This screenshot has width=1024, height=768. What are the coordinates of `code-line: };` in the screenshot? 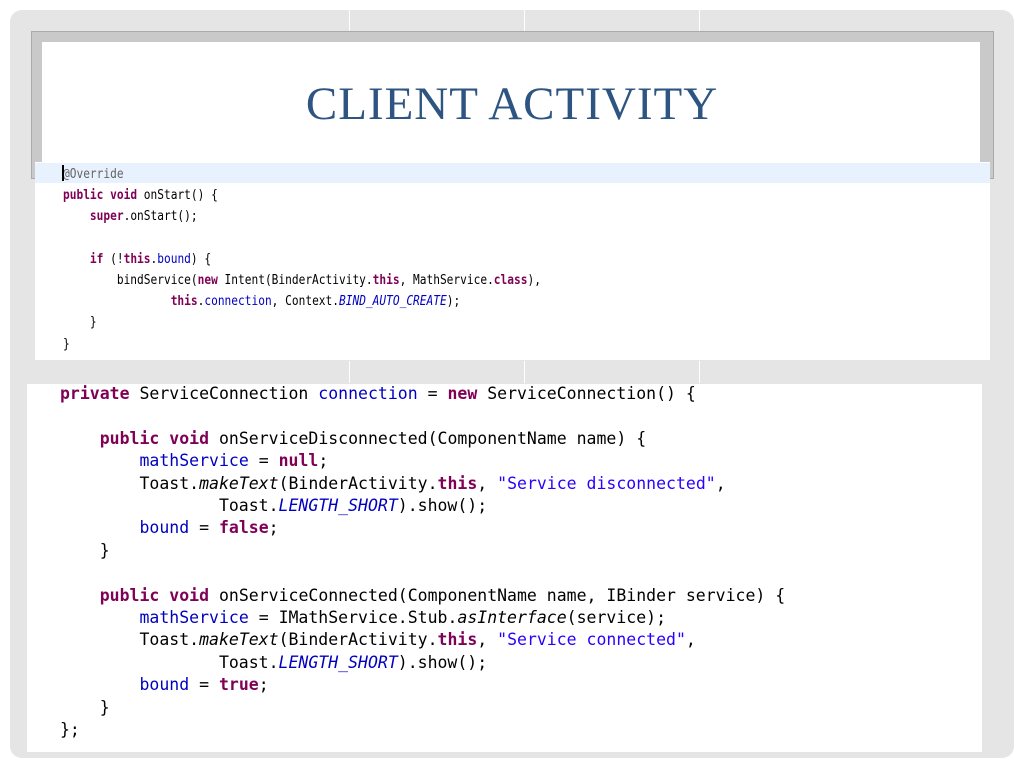 It's located at (70, 730).